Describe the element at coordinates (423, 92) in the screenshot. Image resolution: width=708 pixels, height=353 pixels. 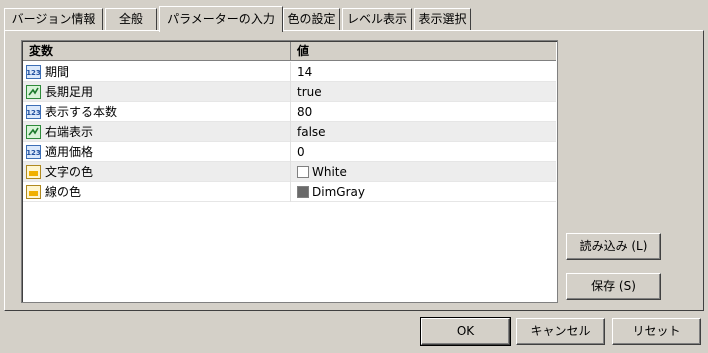
I see `param-value-cell: true` at that location.